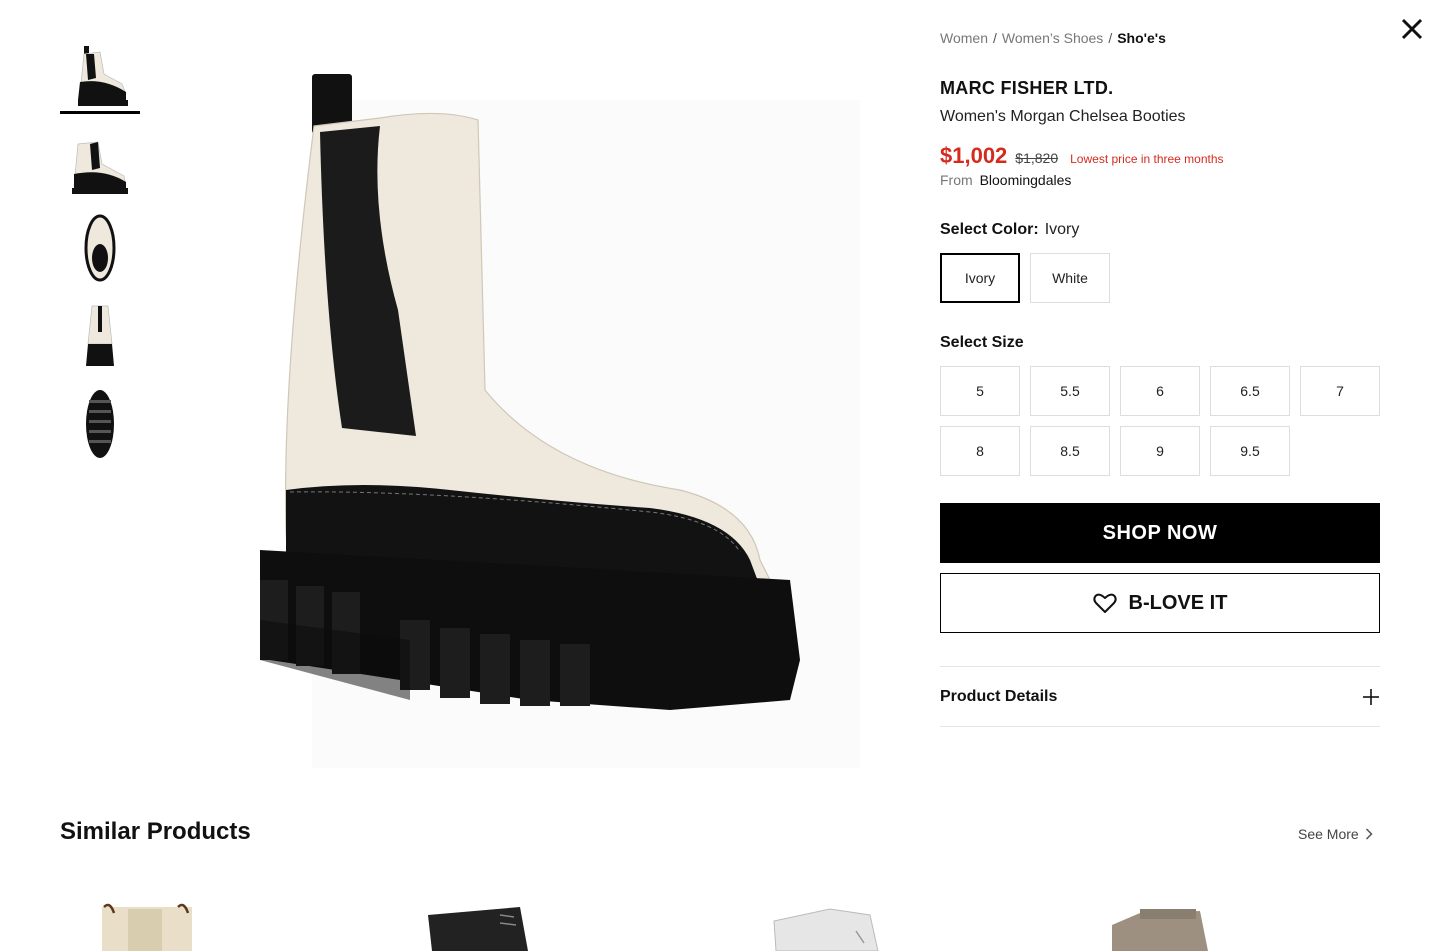 The width and height of the screenshot is (1440, 951). I want to click on product-details-accordion: Product Details, so click(1160, 696).